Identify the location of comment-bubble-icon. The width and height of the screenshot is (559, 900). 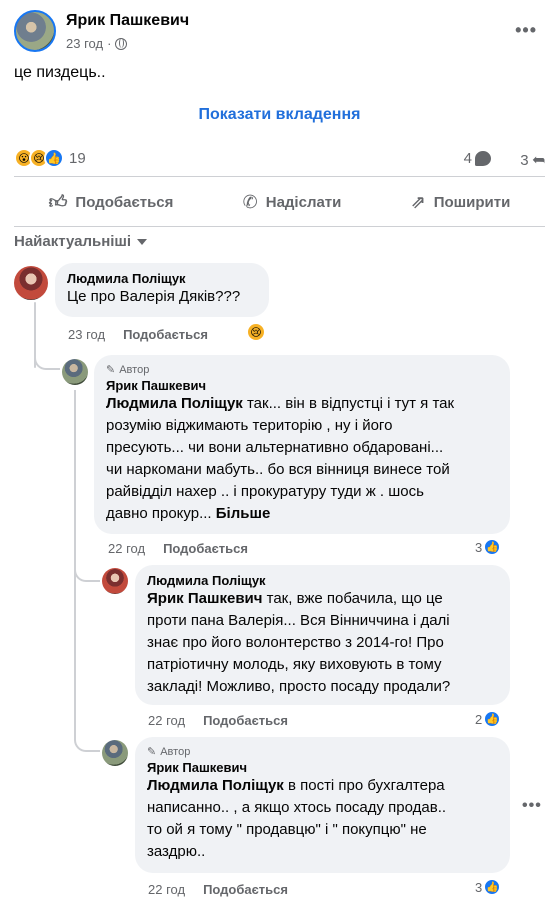
(483, 158).